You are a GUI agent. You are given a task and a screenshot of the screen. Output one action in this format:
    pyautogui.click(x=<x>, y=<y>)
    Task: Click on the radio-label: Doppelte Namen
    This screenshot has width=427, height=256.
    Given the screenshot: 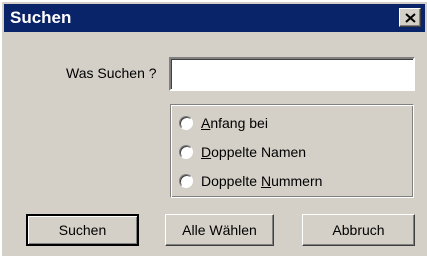 What is the action you would take?
    pyautogui.click(x=254, y=152)
    